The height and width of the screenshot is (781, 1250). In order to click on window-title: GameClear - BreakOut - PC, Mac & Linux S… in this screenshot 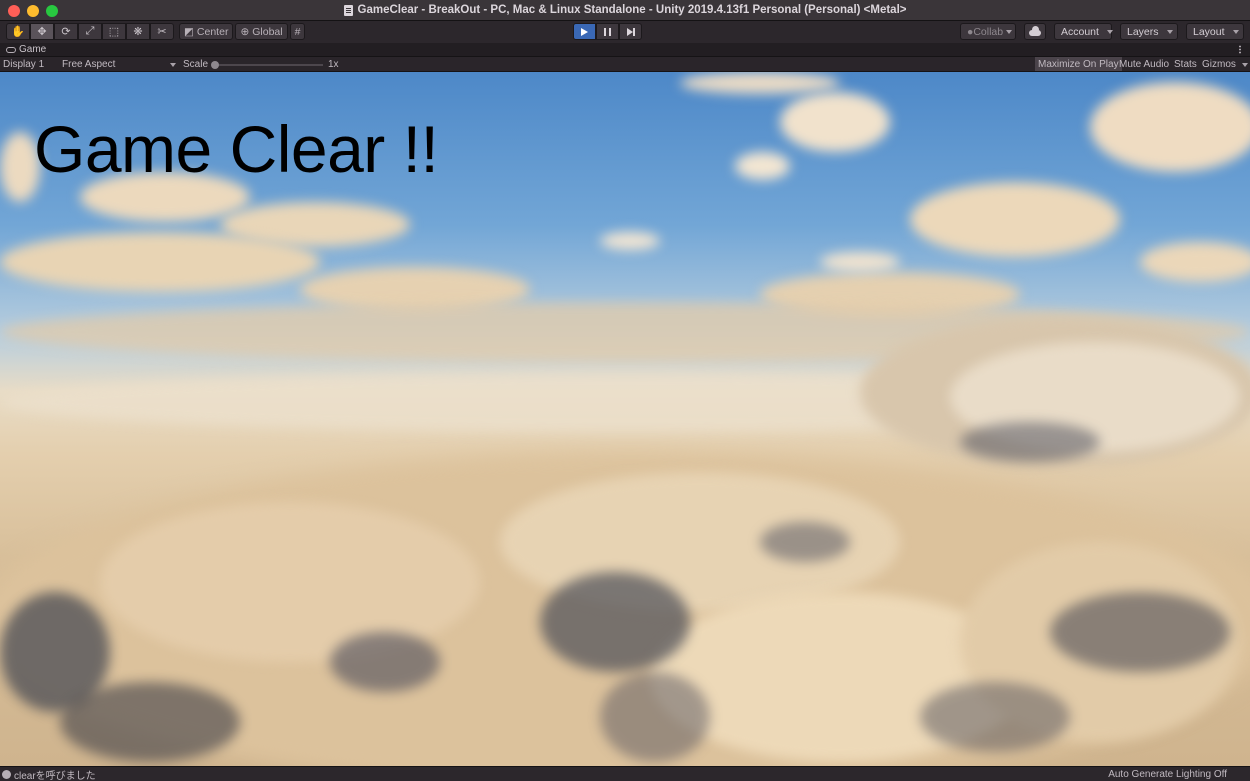, I will do `click(632, 10)`.